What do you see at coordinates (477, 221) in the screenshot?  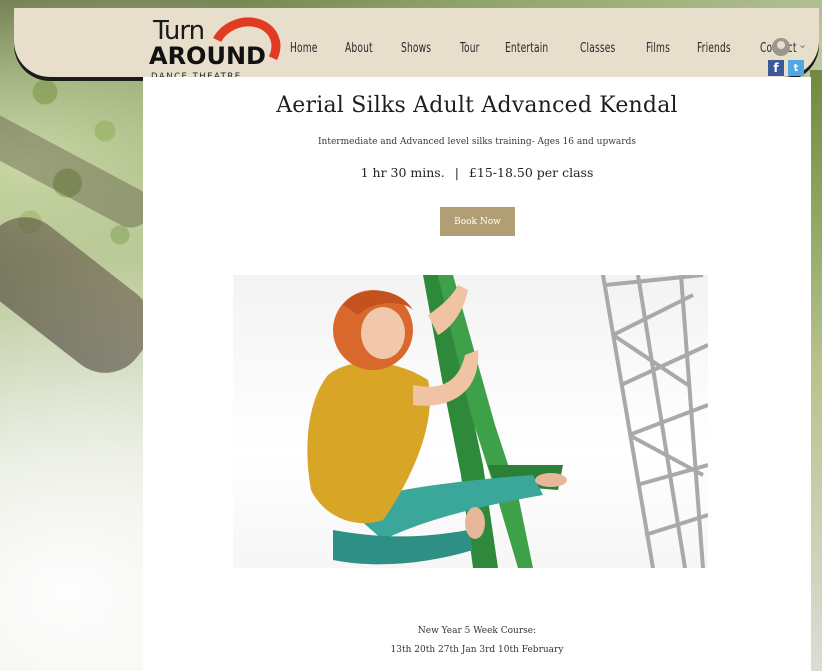 I see `book-now-button: Book Now` at bounding box center [477, 221].